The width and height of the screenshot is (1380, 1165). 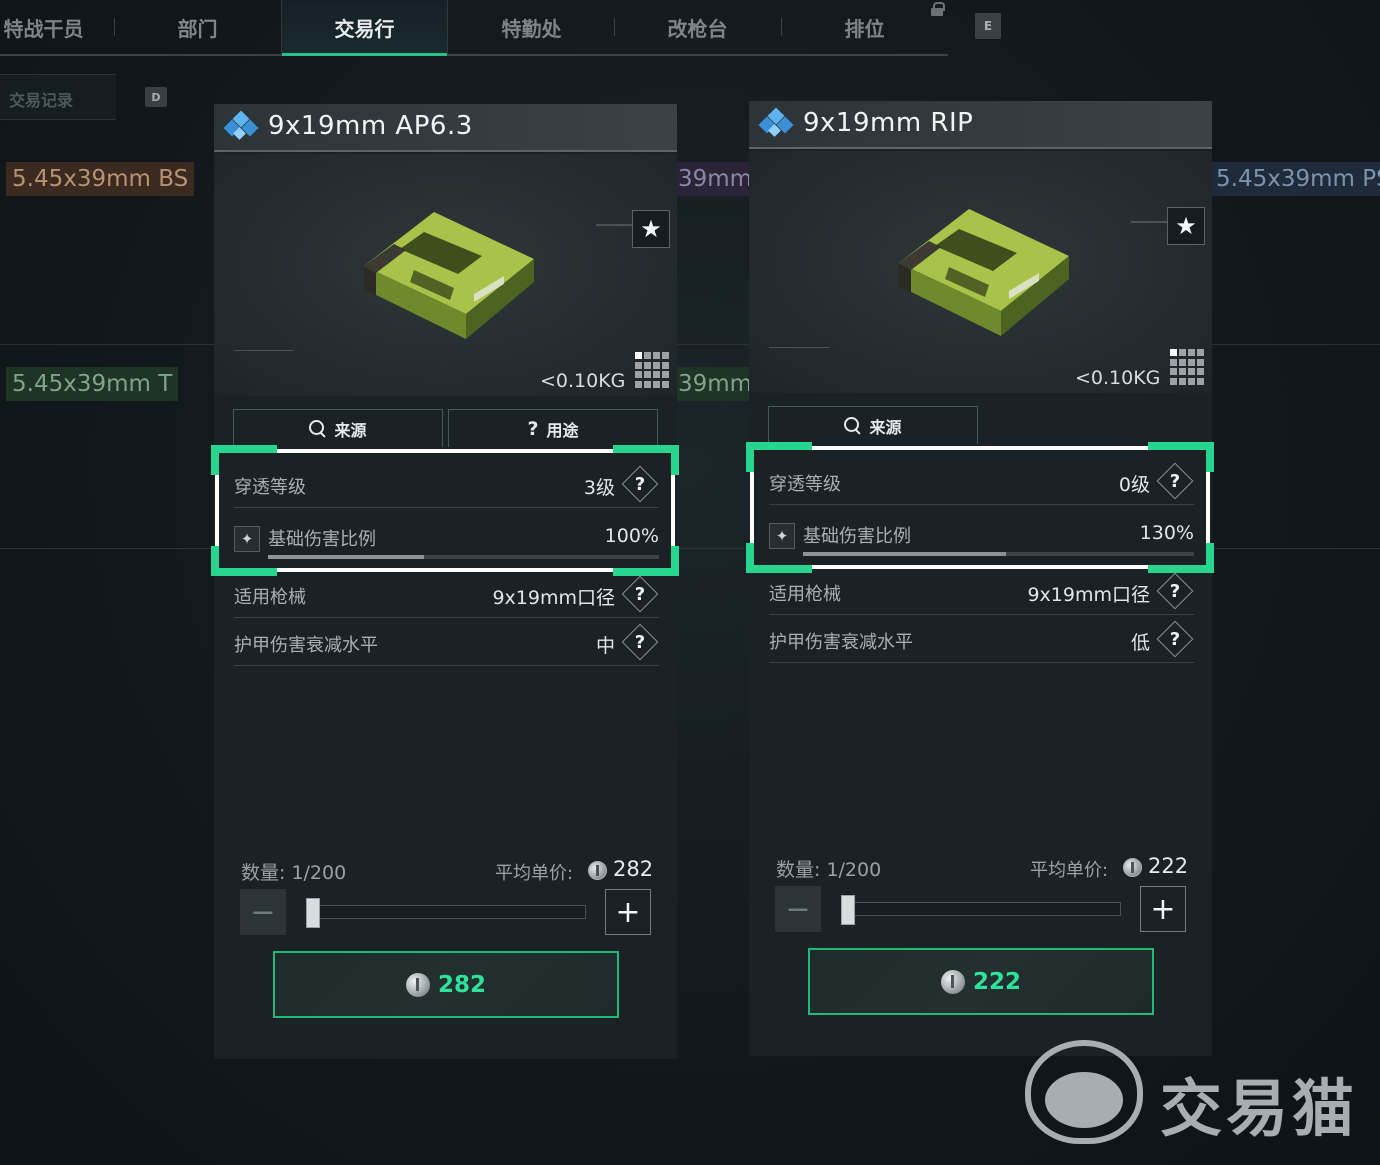 What do you see at coordinates (92, 384) in the screenshot?
I see `bg-item-tag: 5.45x39mm T` at bounding box center [92, 384].